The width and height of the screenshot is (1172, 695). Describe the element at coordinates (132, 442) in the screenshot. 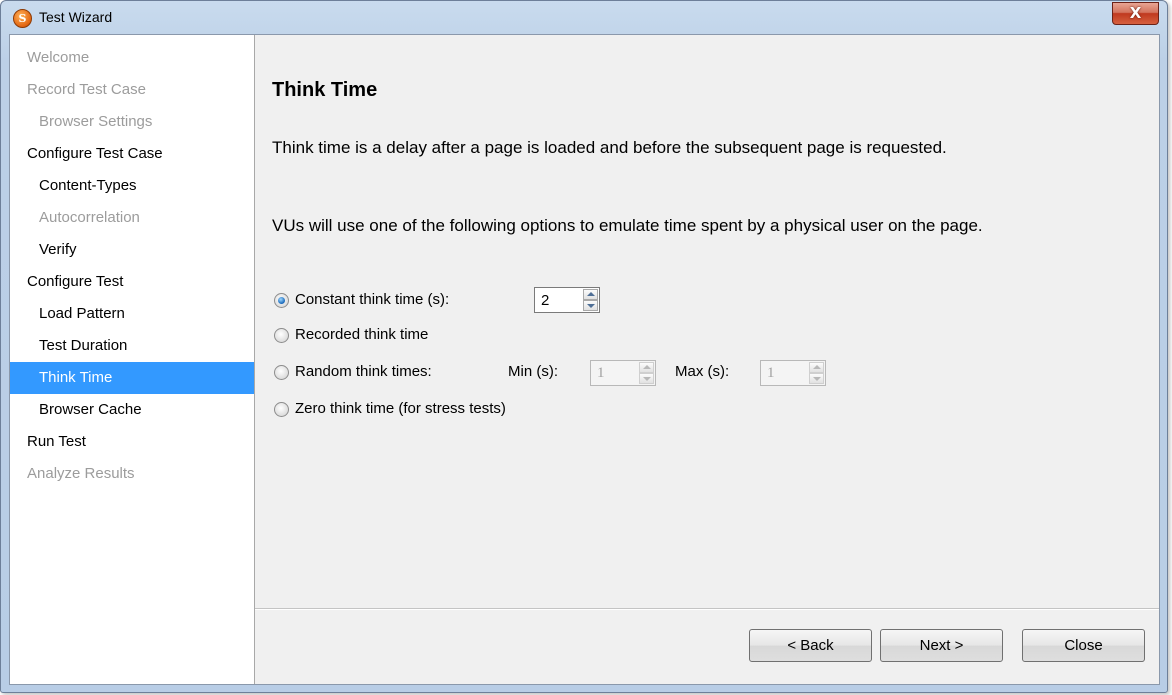

I see `nav-item-run-test: Run Test` at that location.